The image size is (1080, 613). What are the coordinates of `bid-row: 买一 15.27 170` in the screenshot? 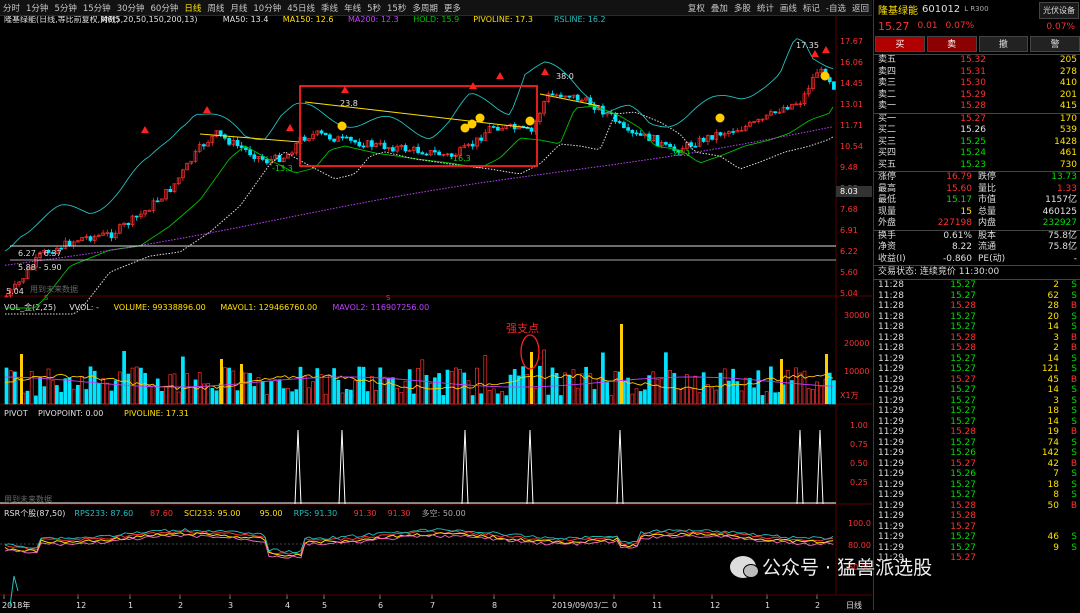 It's located at (977, 120).